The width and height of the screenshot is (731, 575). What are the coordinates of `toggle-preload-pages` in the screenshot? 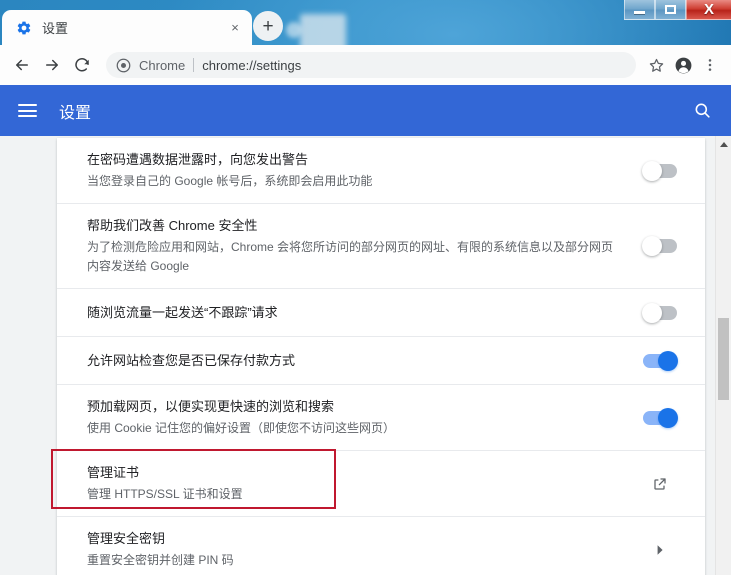 It's located at (660, 417).